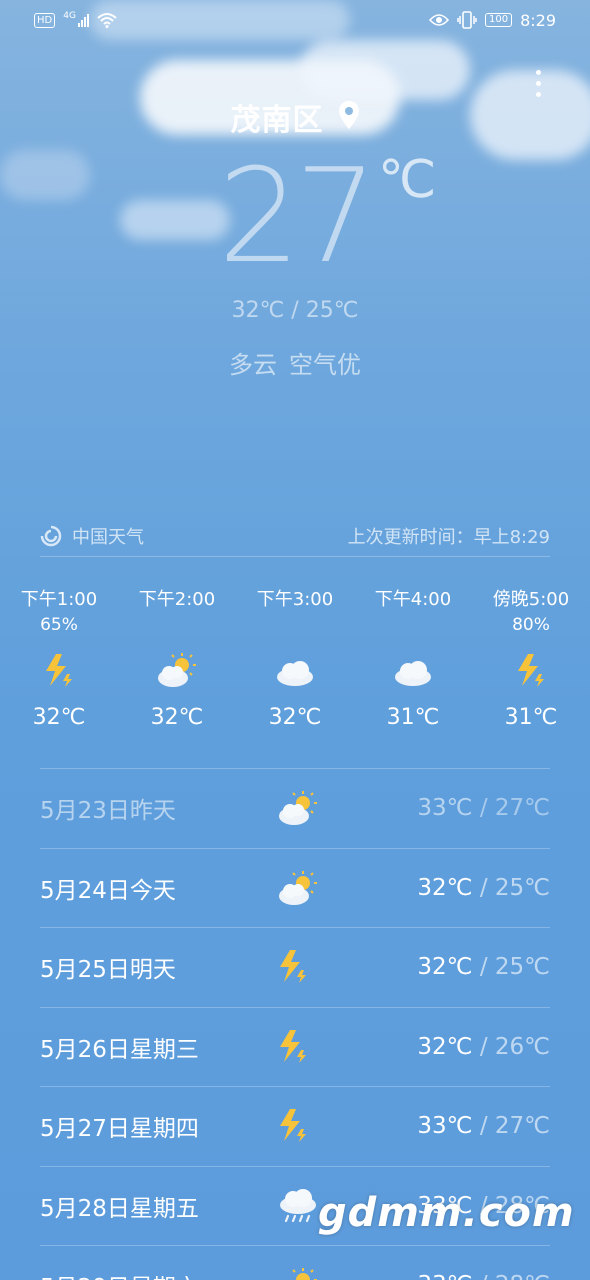 This screenshot has width=590, height=1280. What do you see at coordinates (295, 599) in the screenshot?
I see `hour-time: 下午3:00` at bounding box center [295, 599].